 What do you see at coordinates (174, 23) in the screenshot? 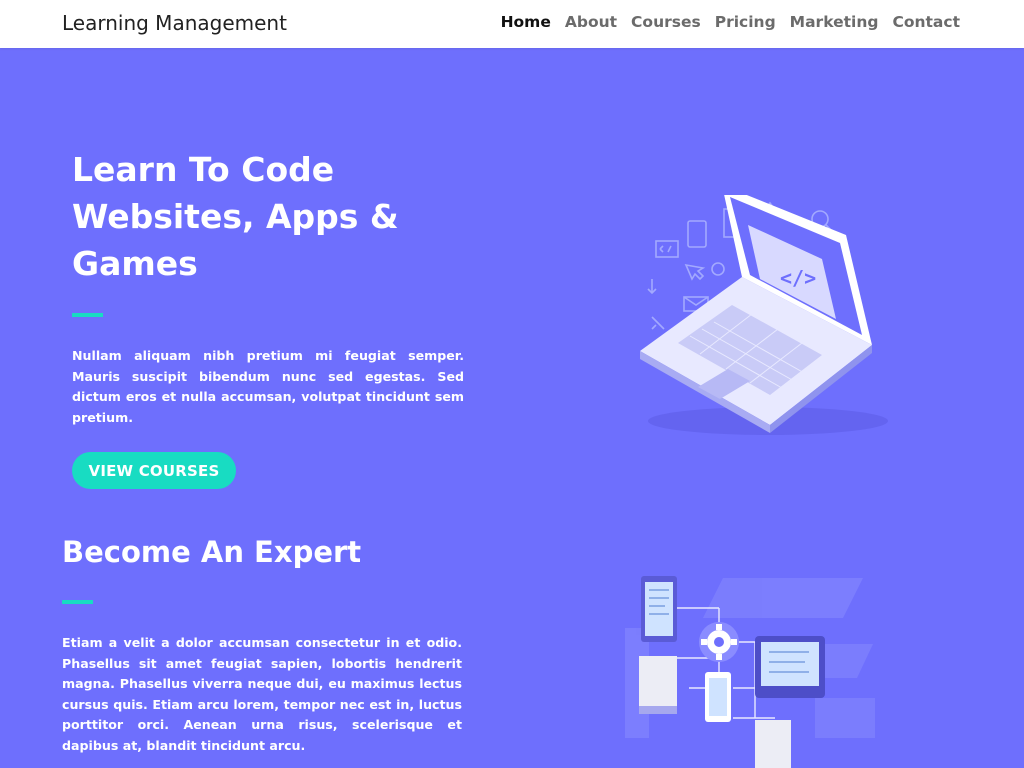
I see `site-brand: Learning Management` at bounding box center [174, 23].